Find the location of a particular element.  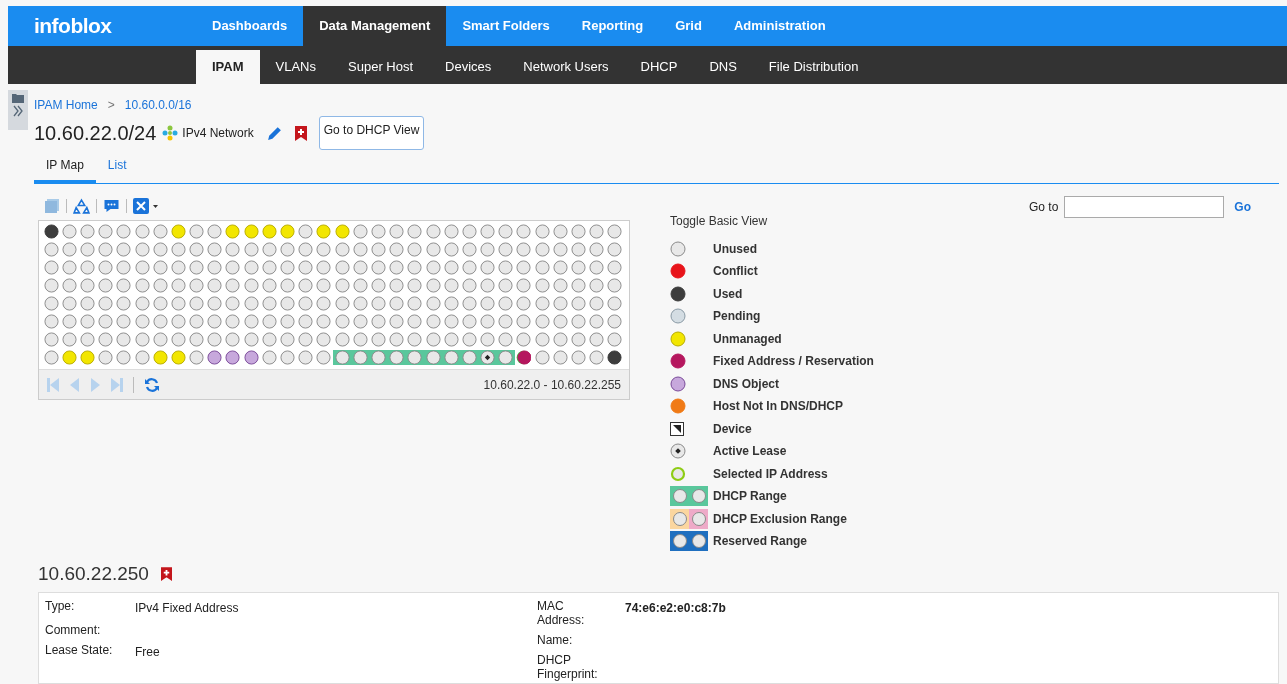

side-panel-toggle is located at coordinates (18, 110).